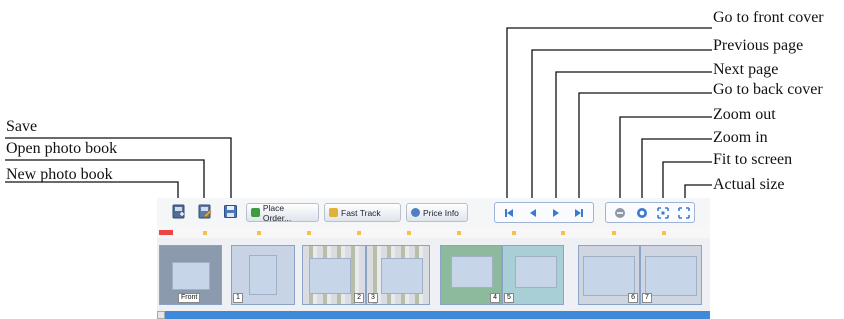 This screenshot has height=319, width=844. What do you see at coordinates (373, 298) in the screenshot?
I see `page-label-3: 3` at bounding box center [373, 298].